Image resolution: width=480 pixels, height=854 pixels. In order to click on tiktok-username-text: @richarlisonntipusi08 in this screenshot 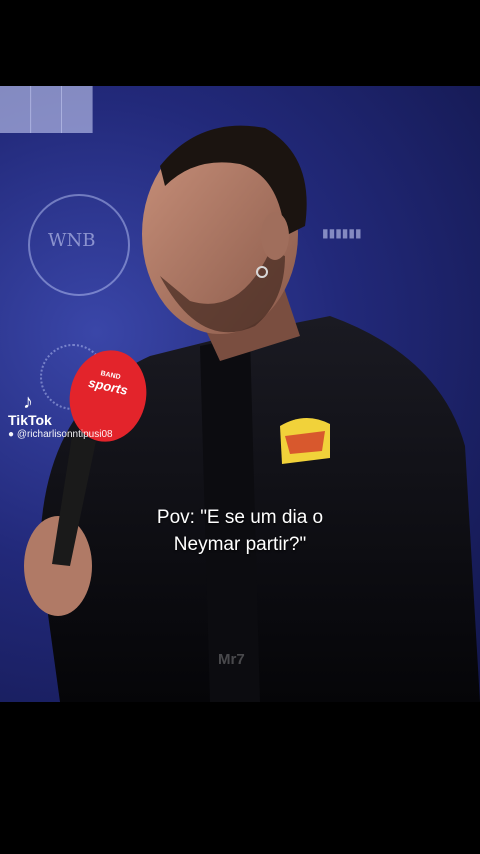, I will do `click(64, 434)`.